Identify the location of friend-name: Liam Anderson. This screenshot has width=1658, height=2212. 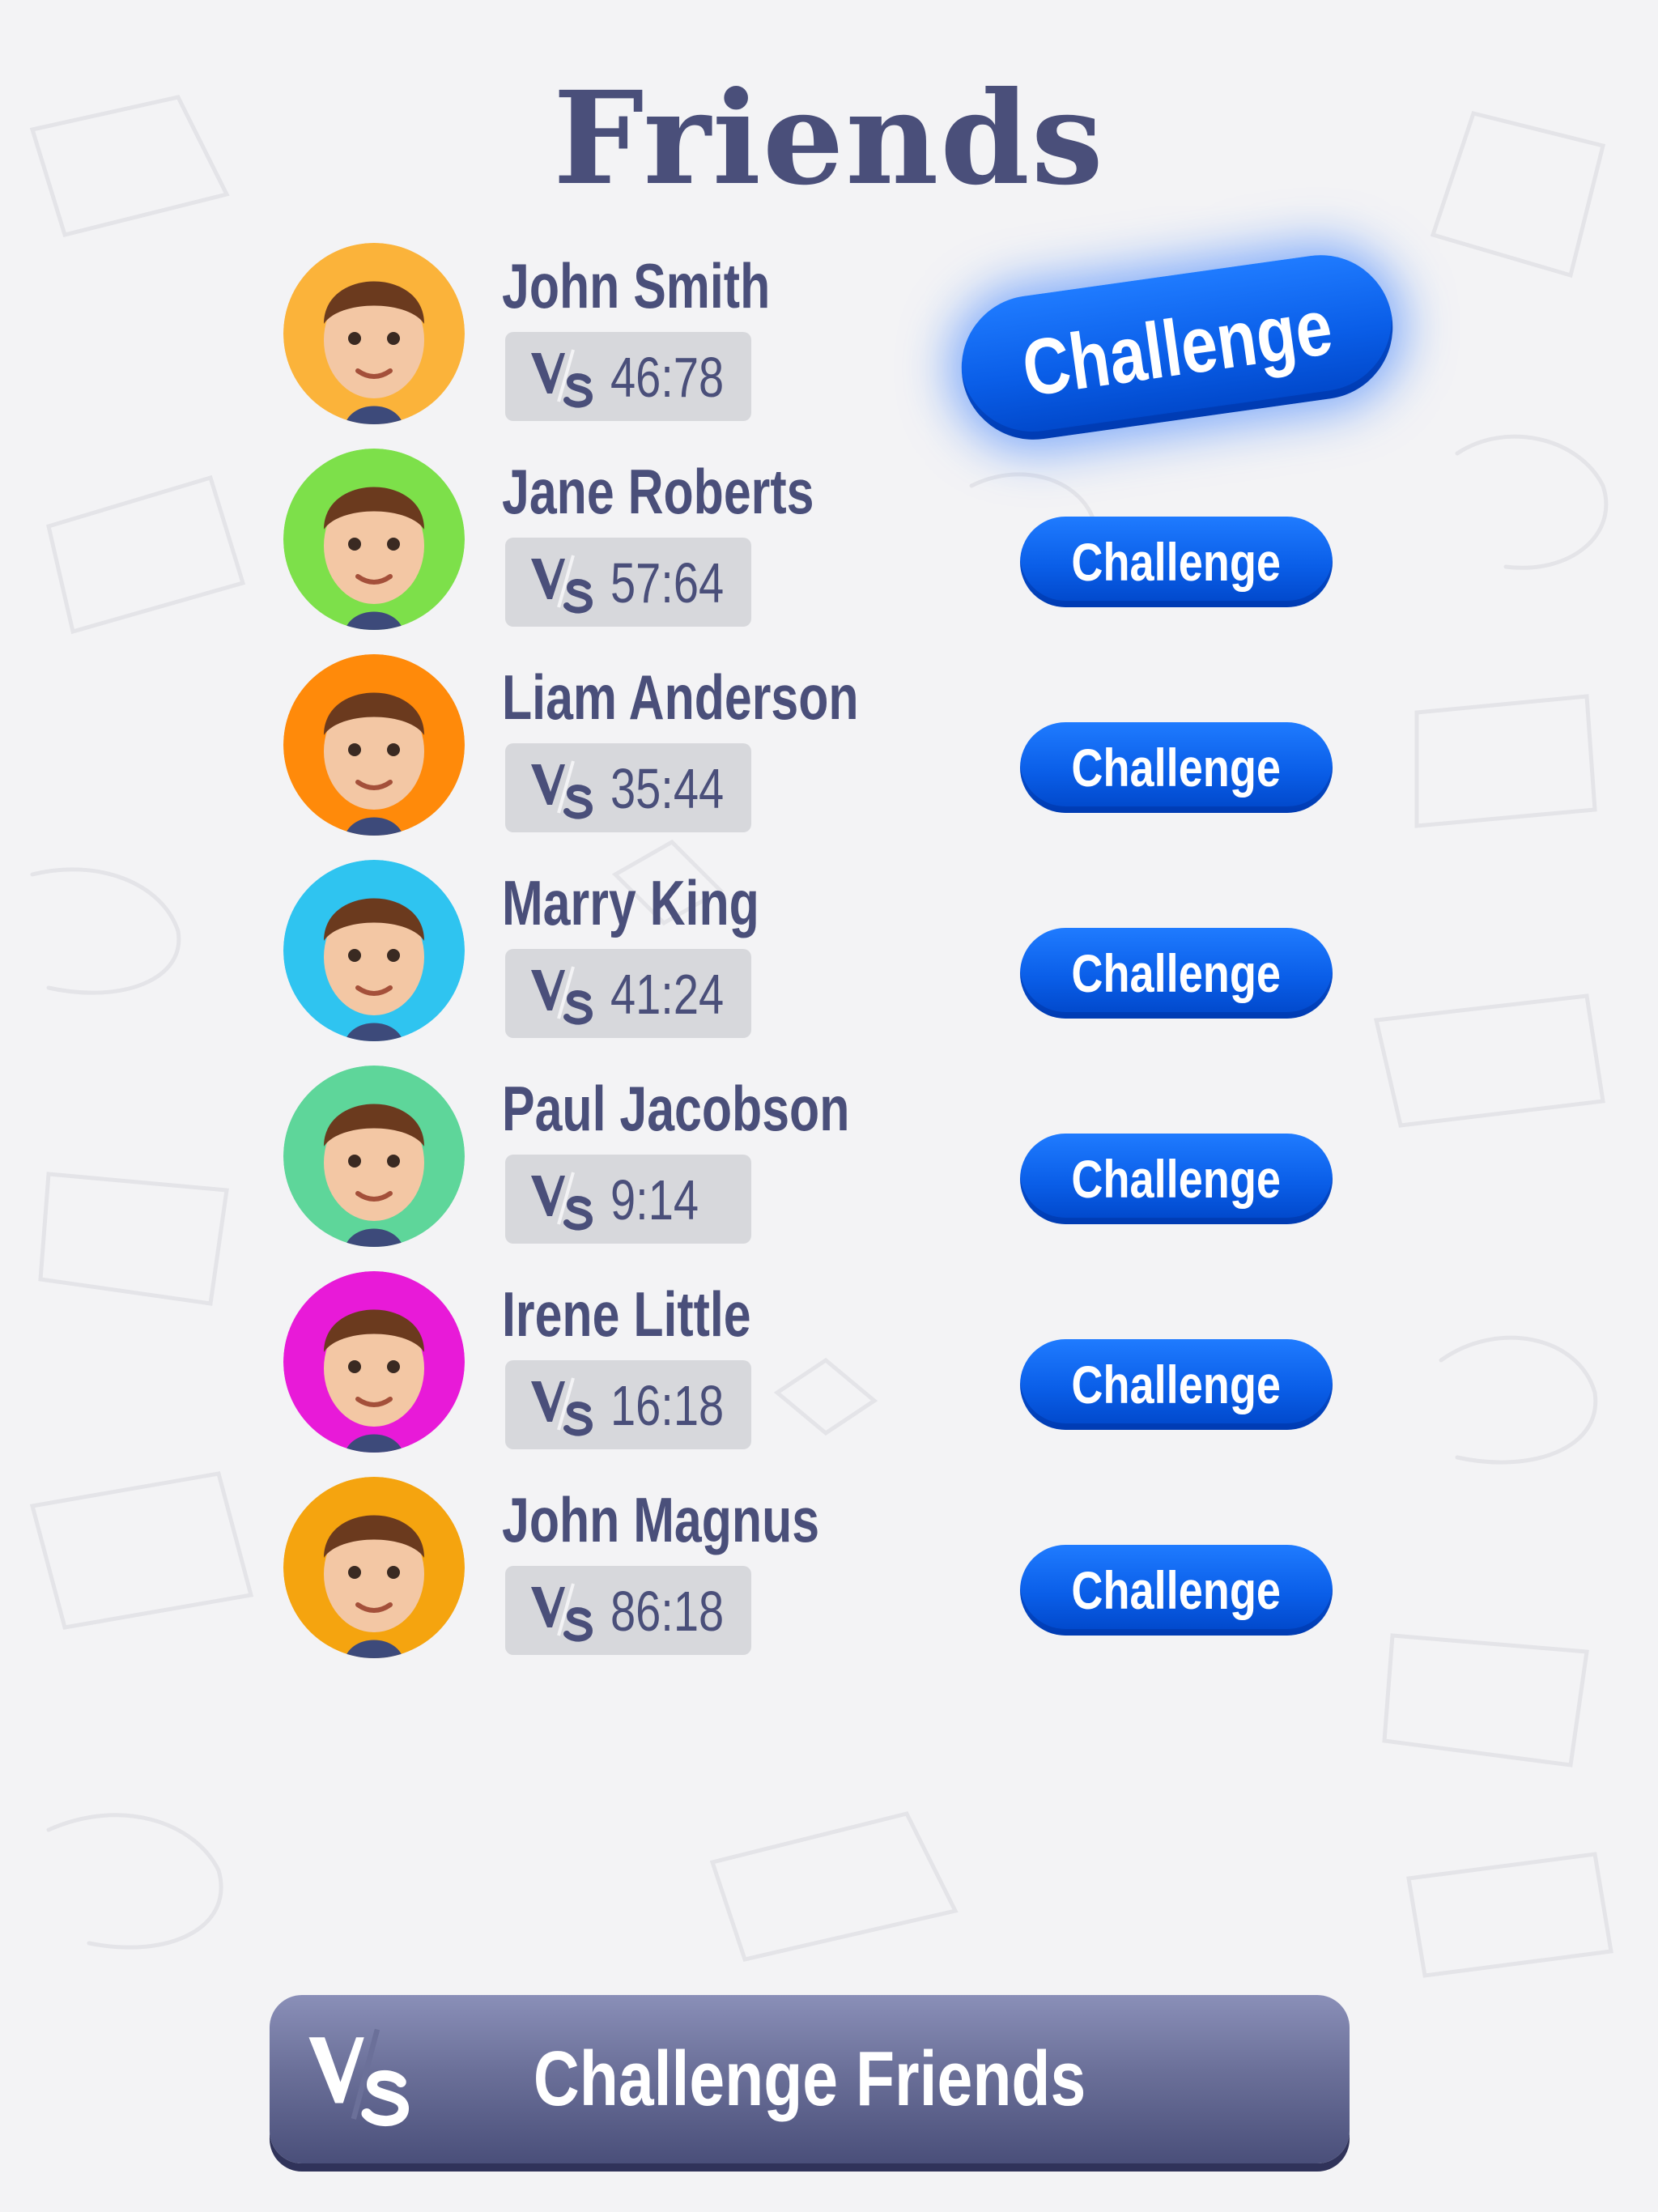
(680, 697).